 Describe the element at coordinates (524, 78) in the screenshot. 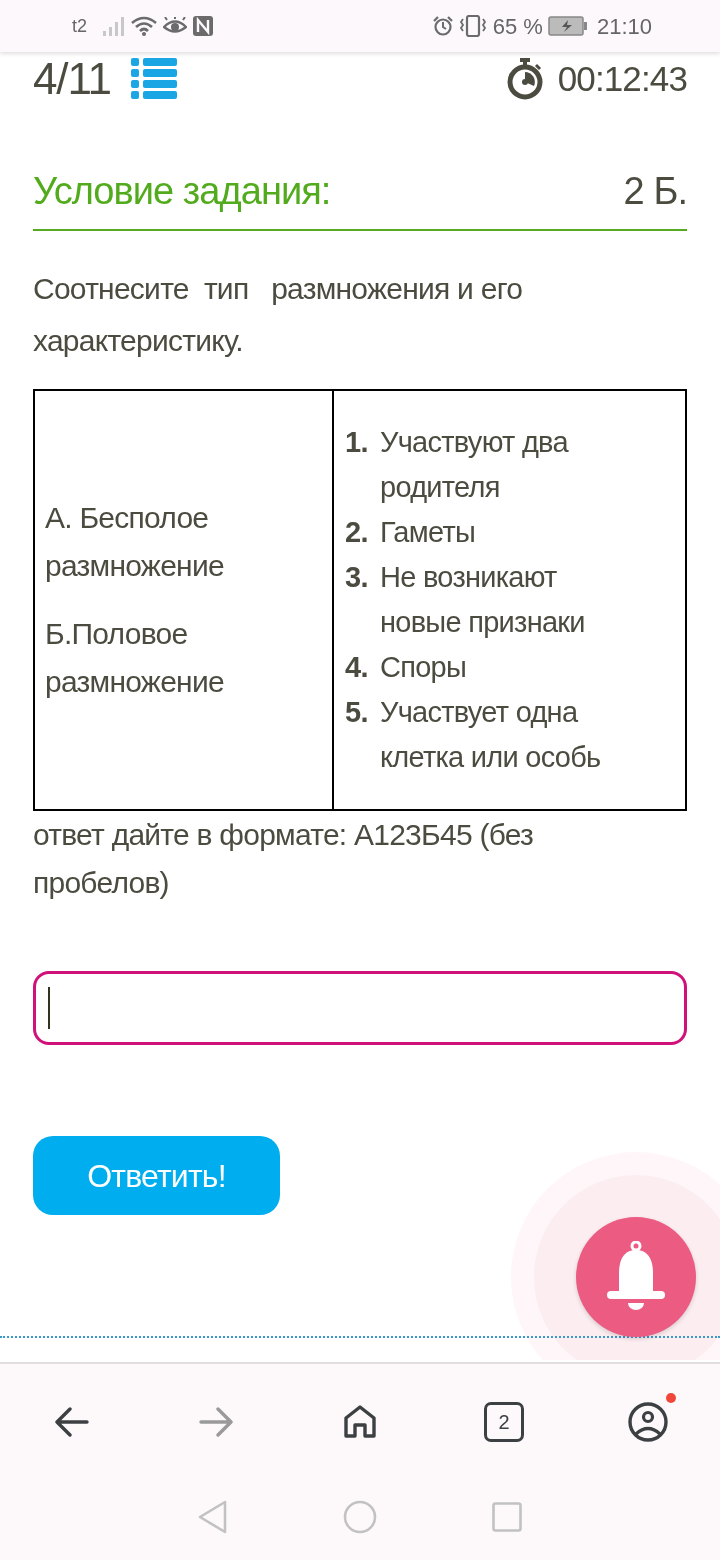

I see `stopwatch-icon` at that location.